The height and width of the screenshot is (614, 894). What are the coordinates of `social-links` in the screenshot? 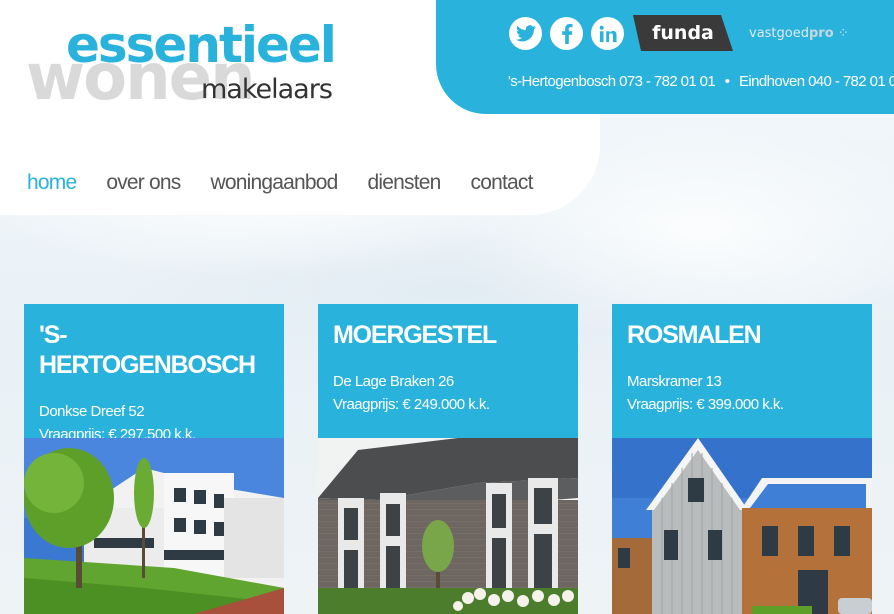 It's located at (566, 33).